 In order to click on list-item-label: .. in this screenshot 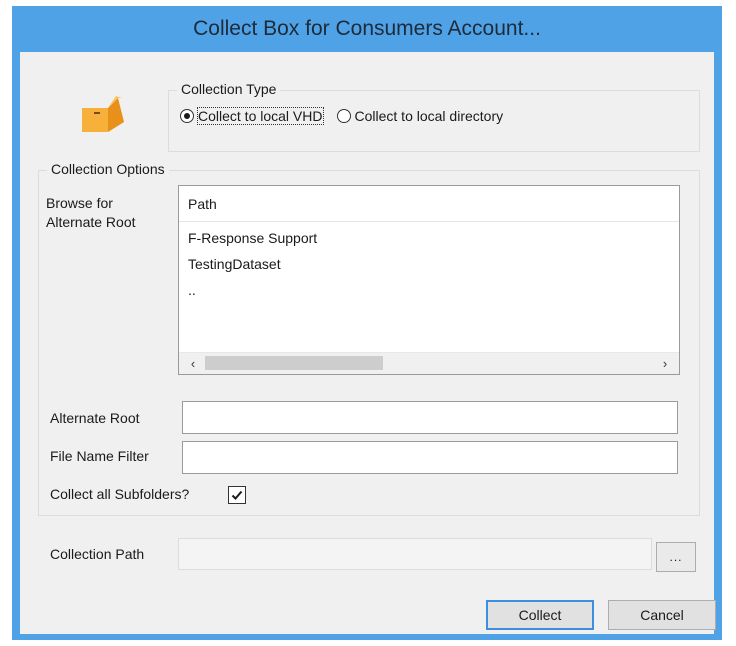, I will do `click(192, 290)`.